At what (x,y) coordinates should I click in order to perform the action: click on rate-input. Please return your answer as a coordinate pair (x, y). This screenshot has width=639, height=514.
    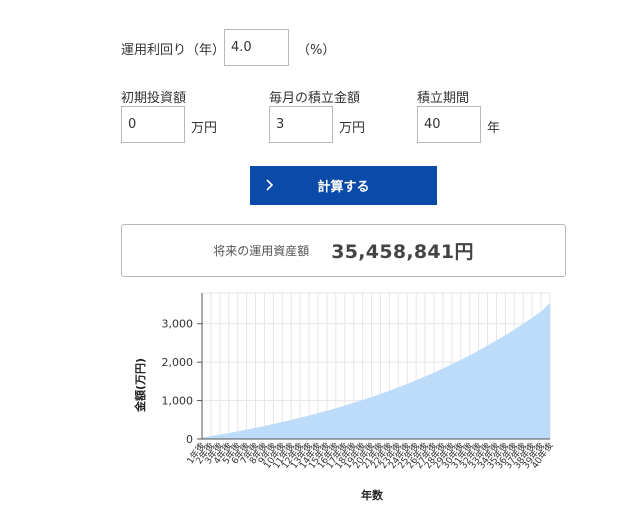
    Looking at the image, I should click on (256, 47).